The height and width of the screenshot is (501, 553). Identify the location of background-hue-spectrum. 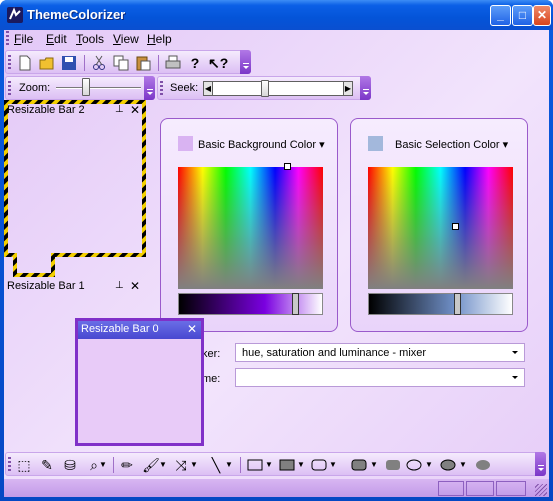
(250, 228).